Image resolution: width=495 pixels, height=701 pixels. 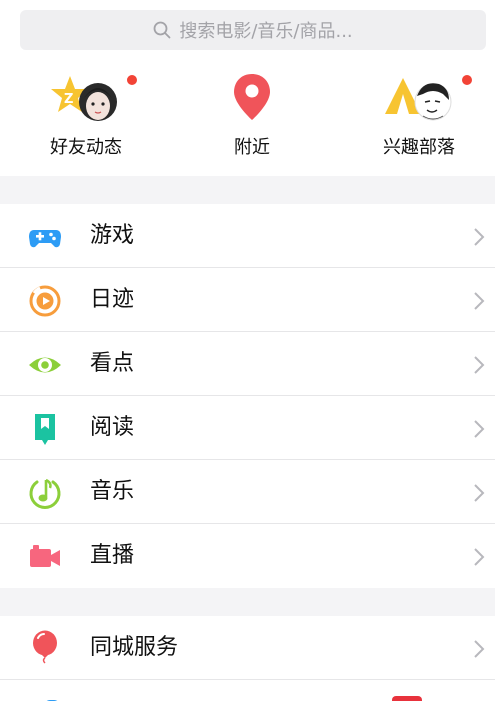 I want to click on quick-link-label: 兴趣部落, so click(x=419, y=147).